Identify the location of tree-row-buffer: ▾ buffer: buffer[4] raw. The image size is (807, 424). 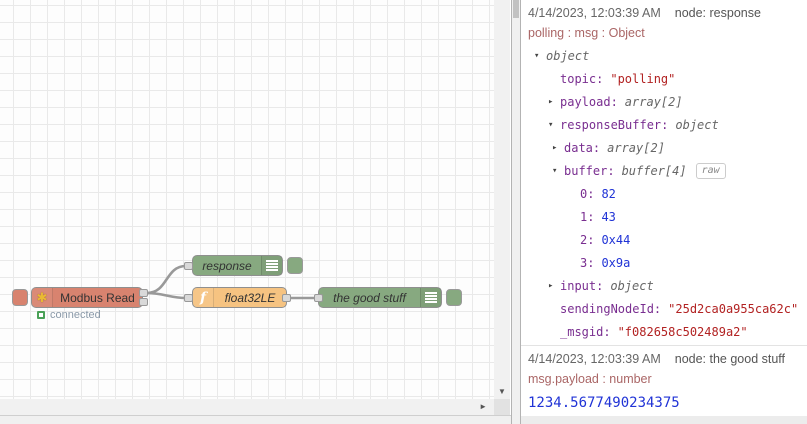
(667, 170).